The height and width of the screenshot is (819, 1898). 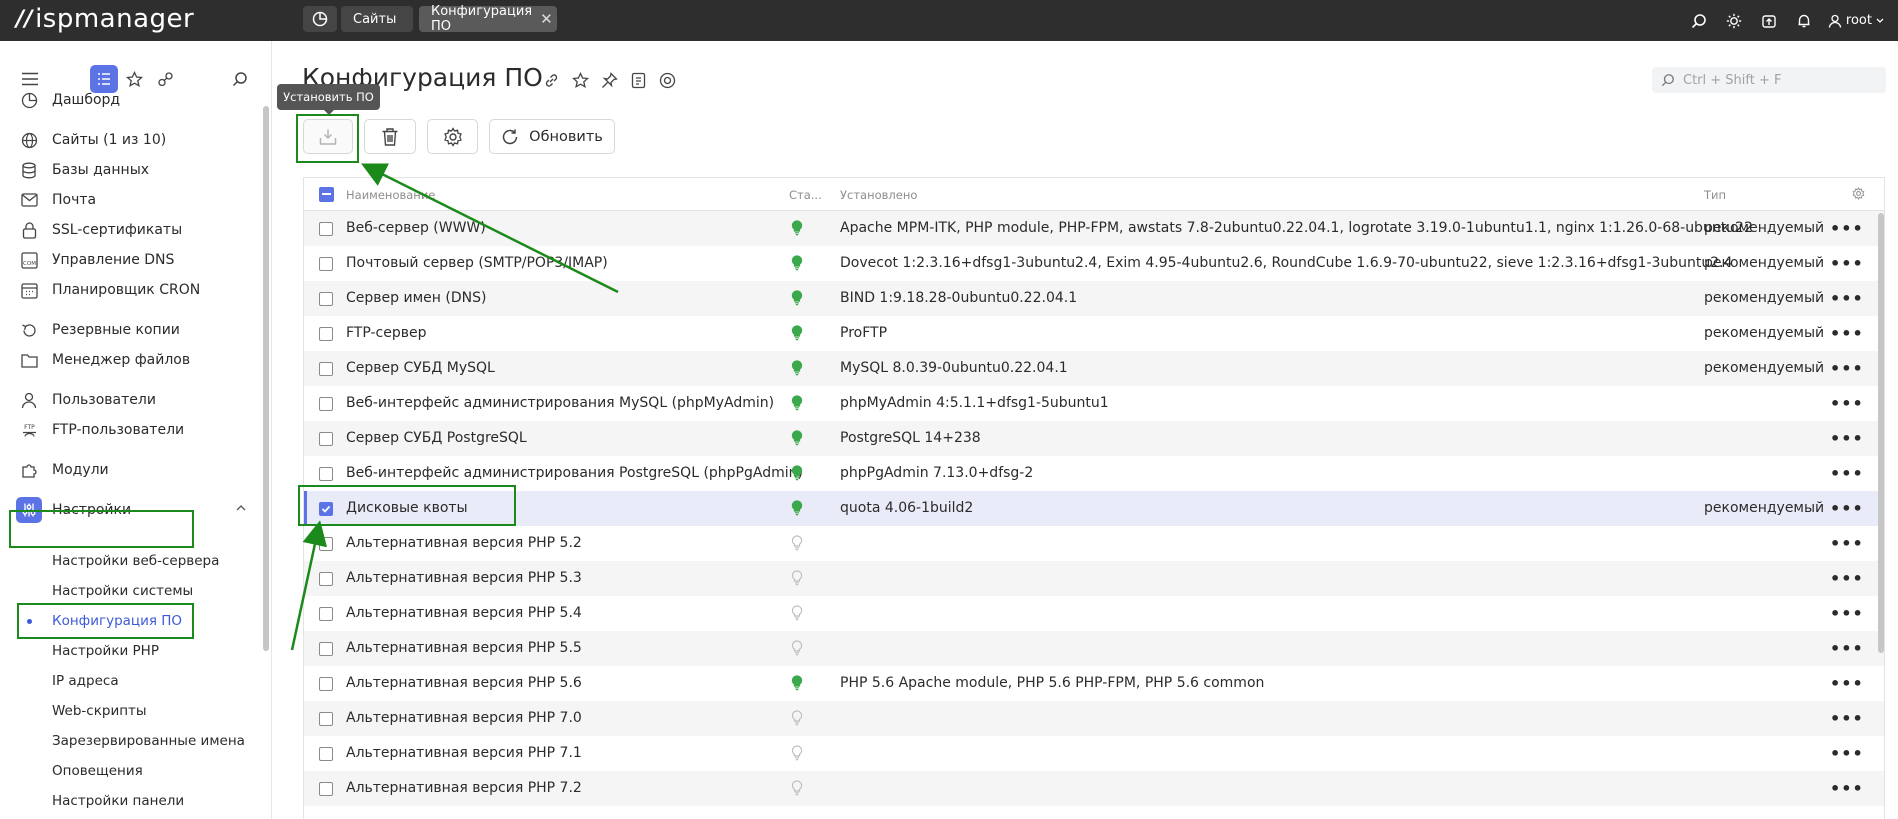 I want to click on sidebar-subitem-notifications: Оповещения, so click(x=97, y=771).